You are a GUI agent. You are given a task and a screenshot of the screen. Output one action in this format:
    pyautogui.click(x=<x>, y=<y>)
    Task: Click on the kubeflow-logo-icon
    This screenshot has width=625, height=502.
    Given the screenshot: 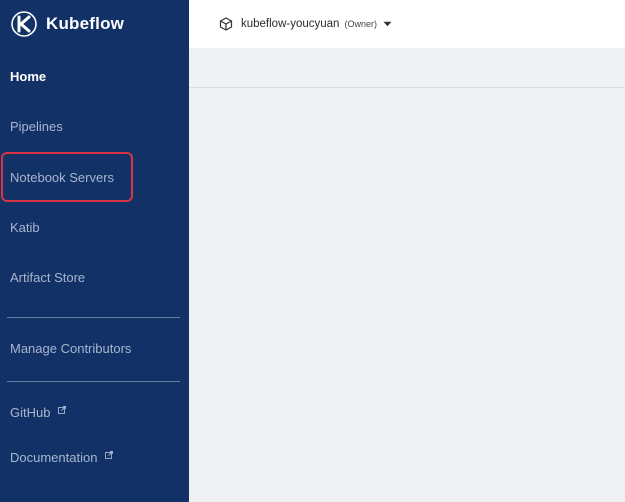 What is the action you would take?
    pyautogui.click(x=24, y=24)
    